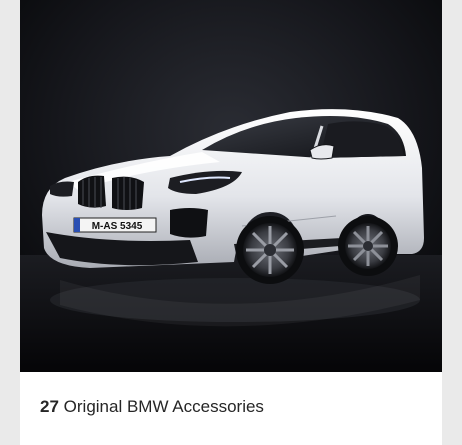  Describe the element at coordinates (163, 406) in the screenshot. I see `product-title: Original BMW Accessories` at that location.